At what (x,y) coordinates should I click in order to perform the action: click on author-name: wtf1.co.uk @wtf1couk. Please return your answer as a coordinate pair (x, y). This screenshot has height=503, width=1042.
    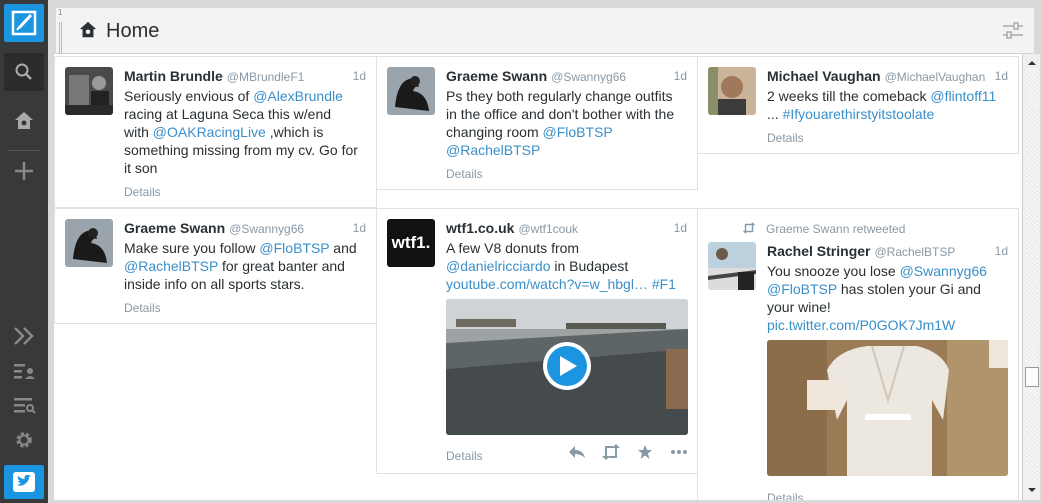
    Looking at the image, I should click on (512, 228).